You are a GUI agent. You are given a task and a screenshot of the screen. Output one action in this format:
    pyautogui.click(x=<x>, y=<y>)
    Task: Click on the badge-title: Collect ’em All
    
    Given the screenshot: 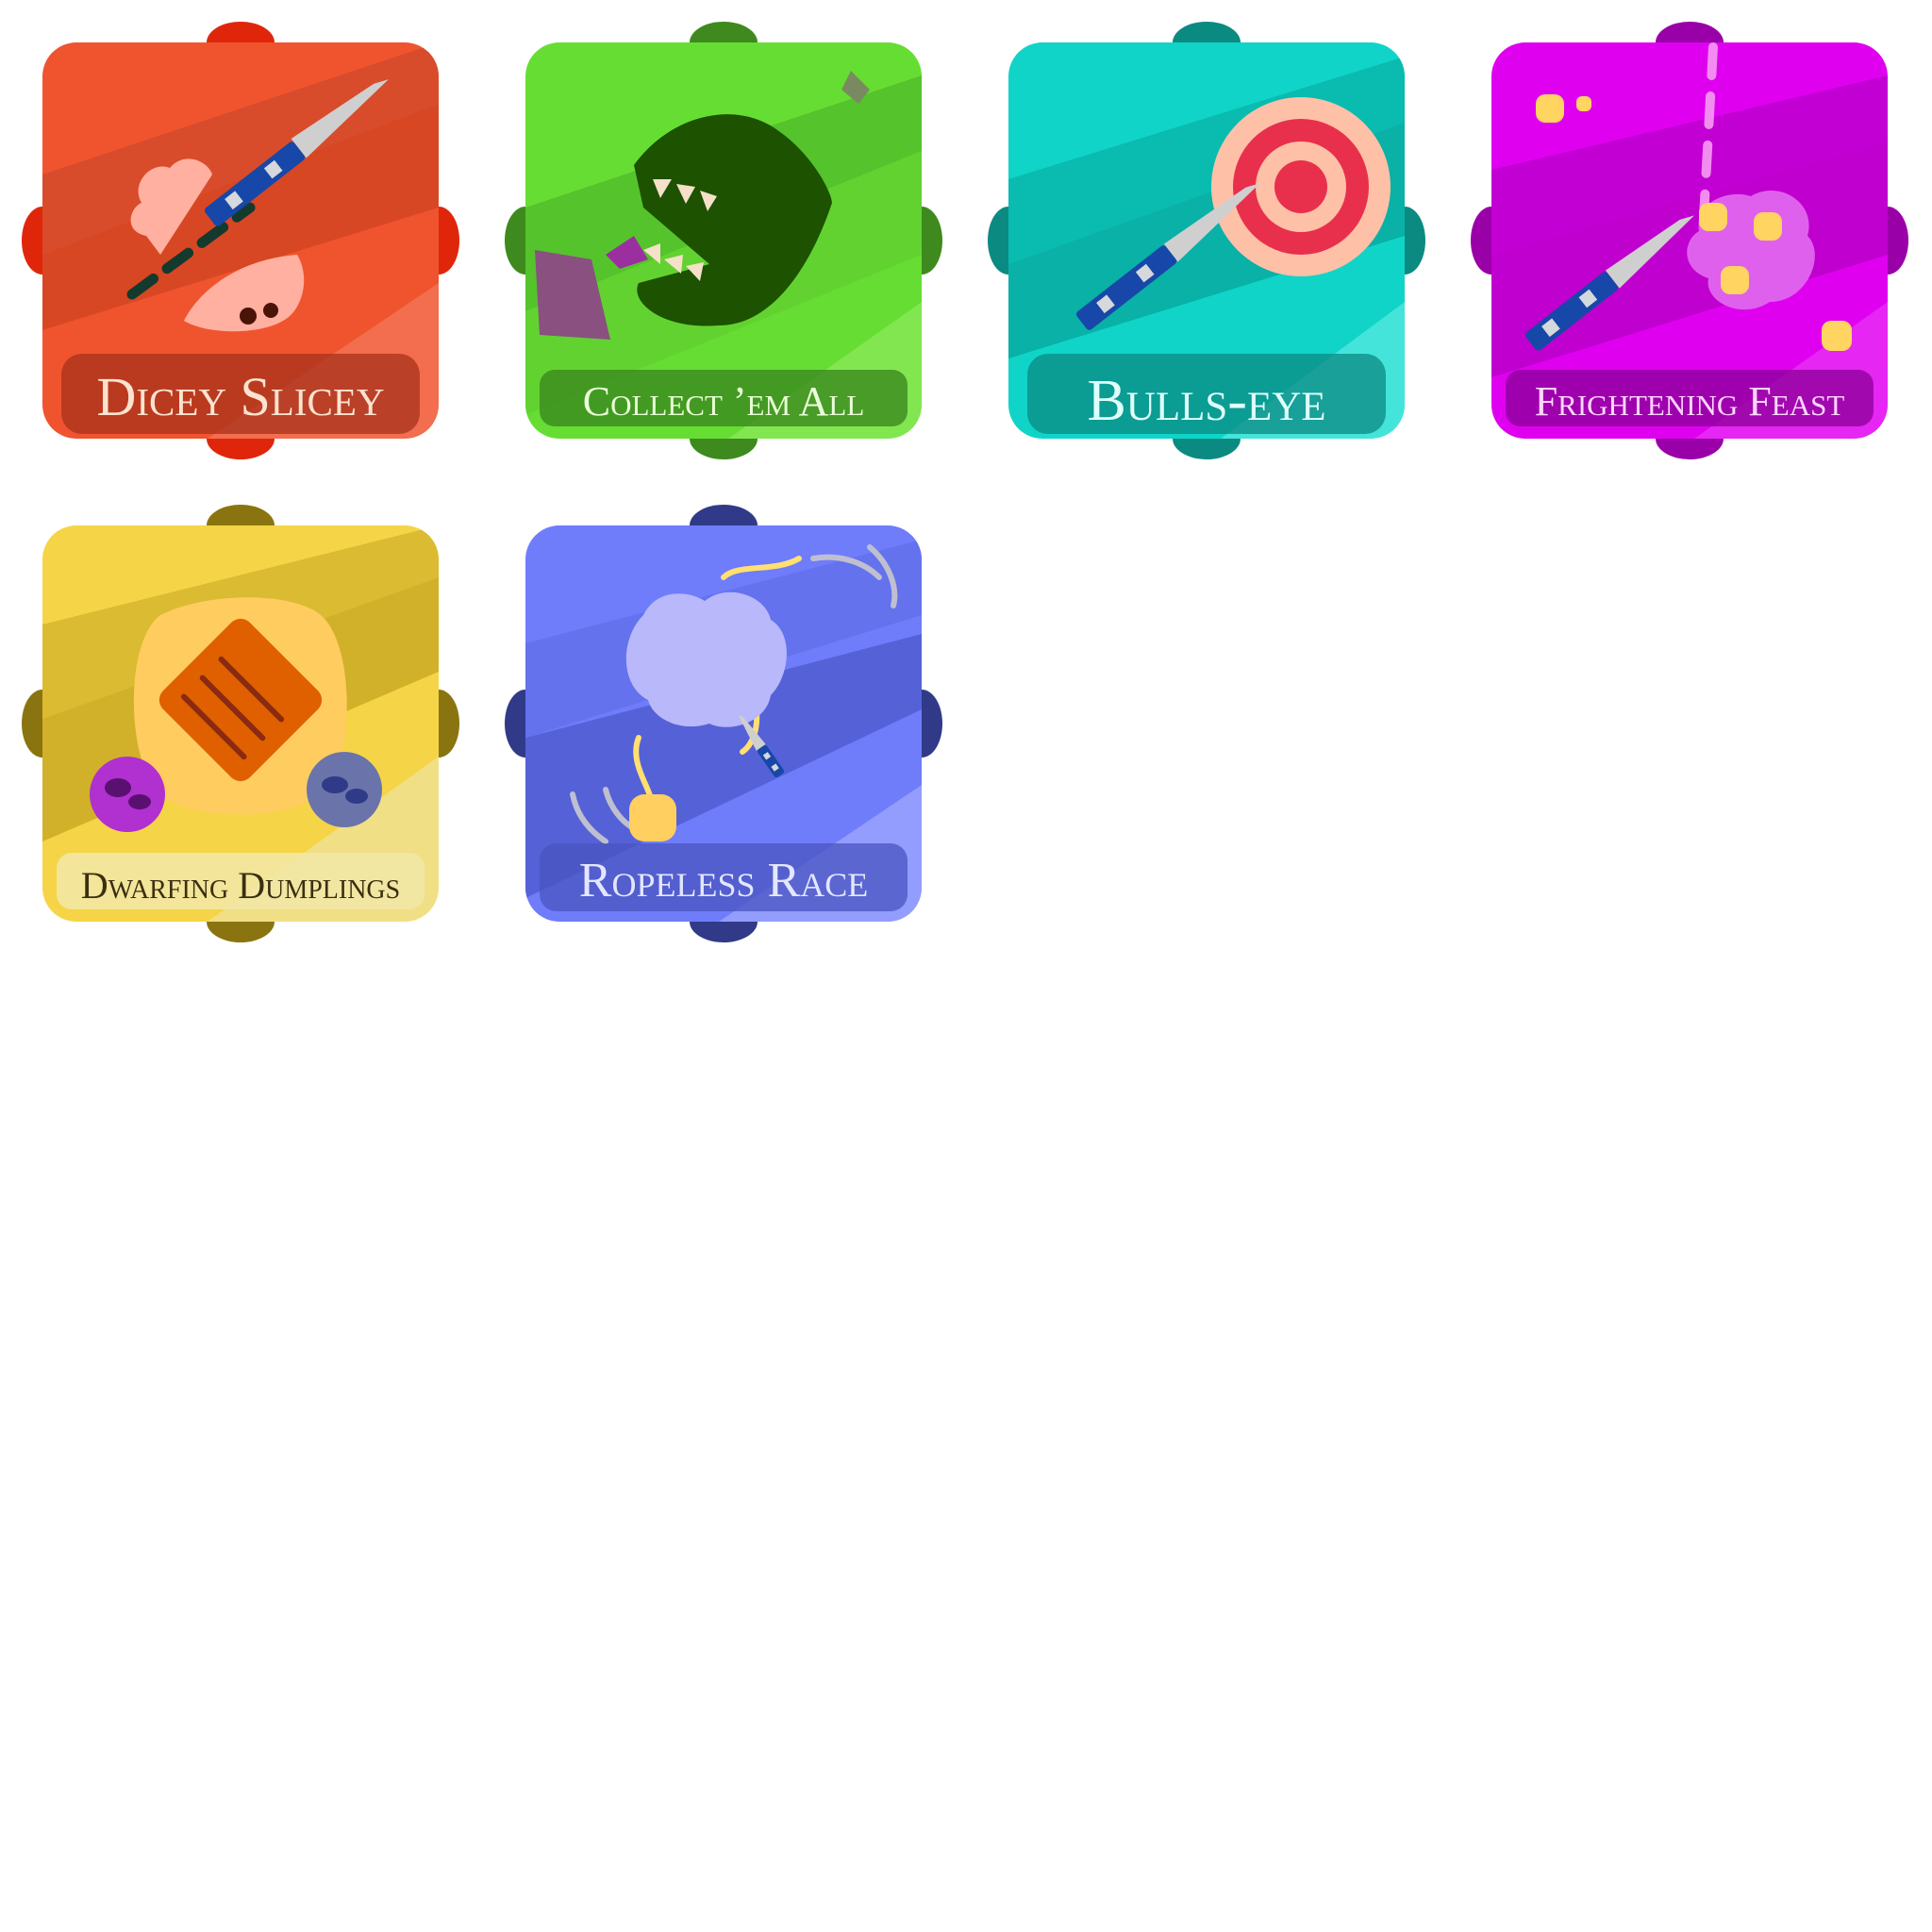 What is the action you would take?
    pyautogui.click(x=724, y=402)
    